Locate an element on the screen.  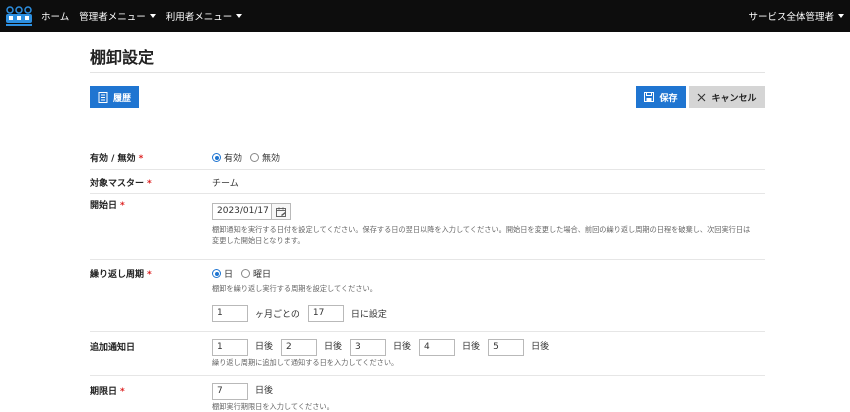
field-label-start-date: 開始日 * is located at coordinates (107, 204).